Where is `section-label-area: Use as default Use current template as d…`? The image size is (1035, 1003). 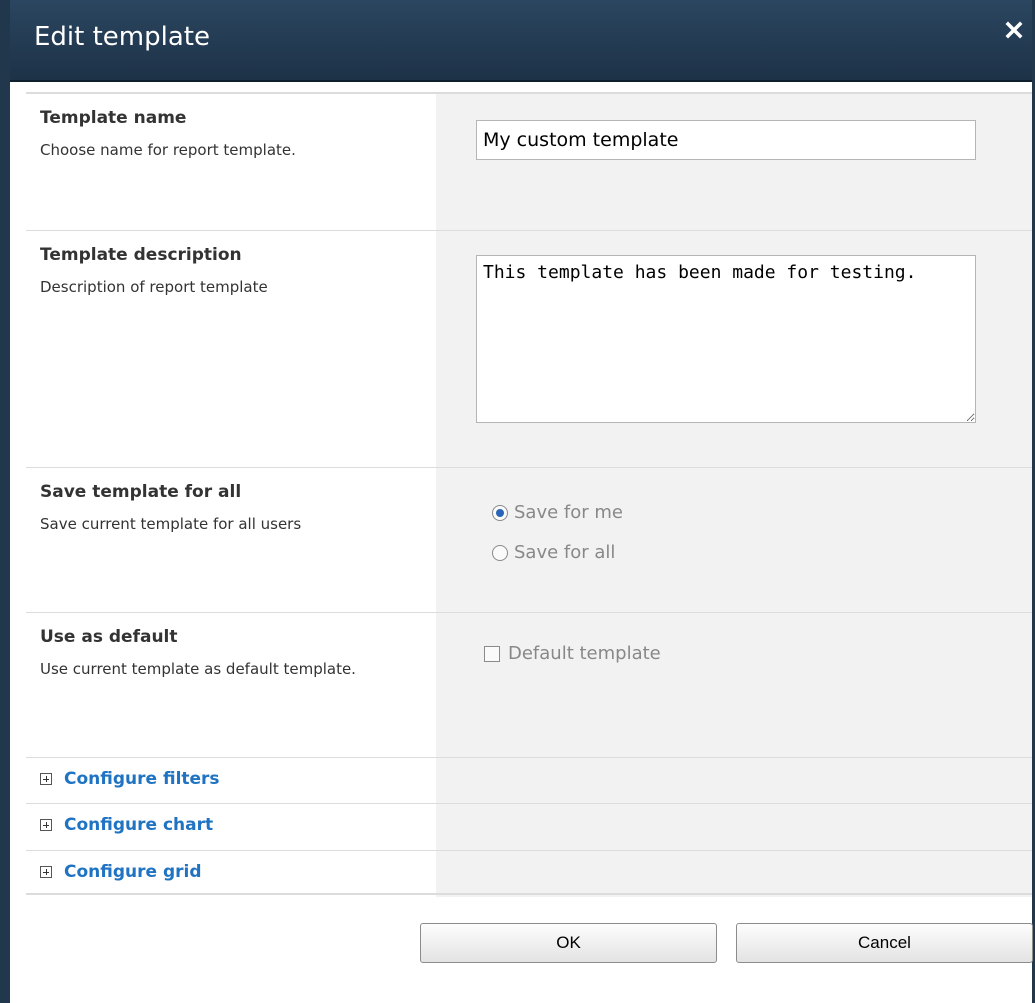 section-label-area: Use as default Use current template as d… is located at coordinates (231, 685).